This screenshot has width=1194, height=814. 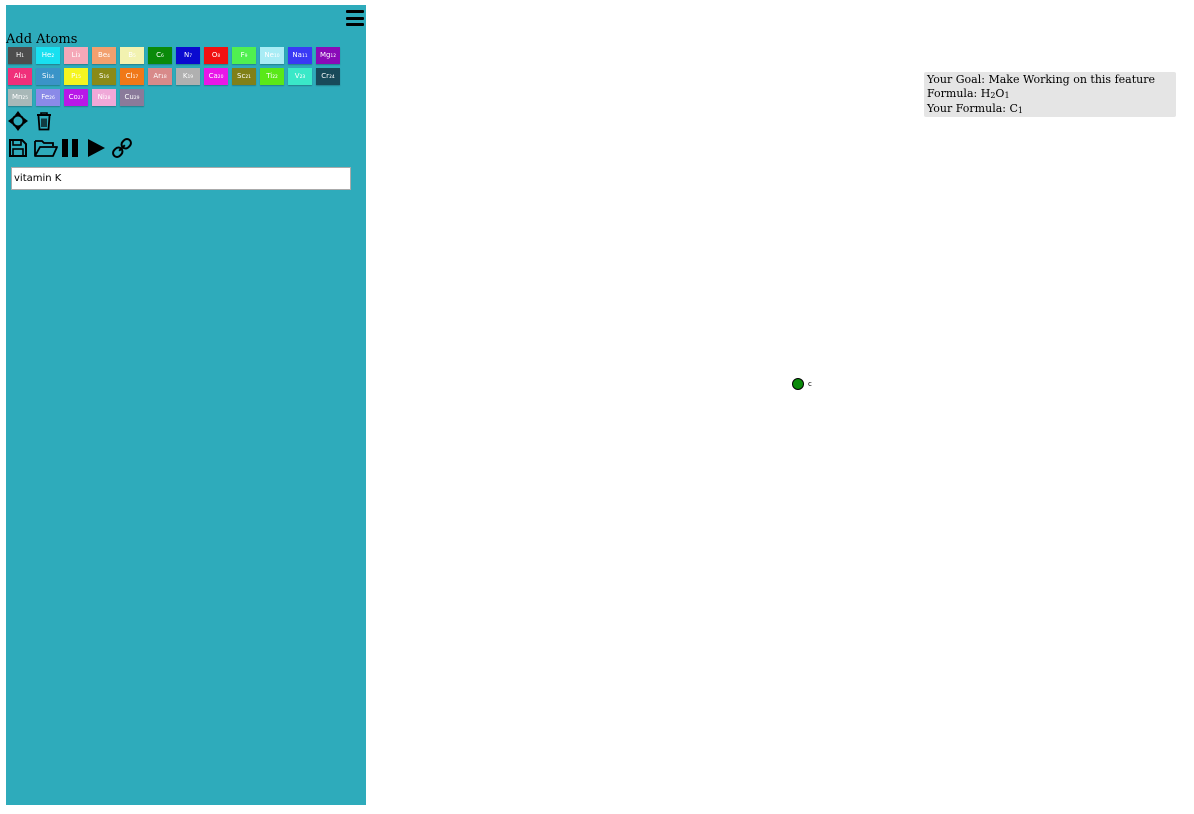 I want to click on formula-element: C, so click(x=1013, y=108).